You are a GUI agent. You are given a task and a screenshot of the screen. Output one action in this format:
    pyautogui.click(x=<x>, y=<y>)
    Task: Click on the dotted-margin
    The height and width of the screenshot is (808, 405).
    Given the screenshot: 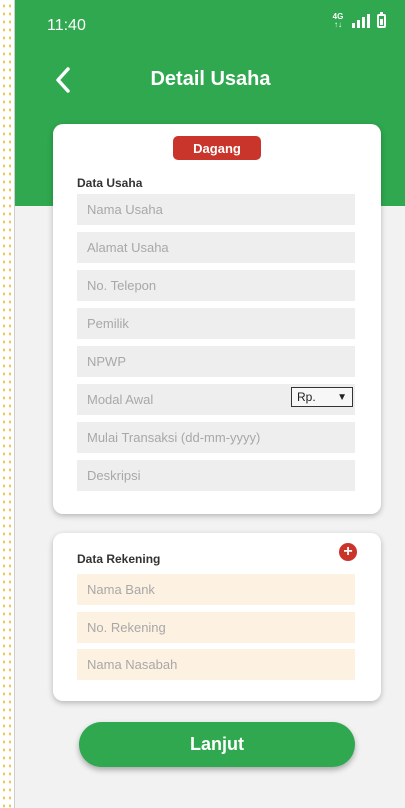 What is the action you would take?
    pyautogui.click(x=6, y=404)
    